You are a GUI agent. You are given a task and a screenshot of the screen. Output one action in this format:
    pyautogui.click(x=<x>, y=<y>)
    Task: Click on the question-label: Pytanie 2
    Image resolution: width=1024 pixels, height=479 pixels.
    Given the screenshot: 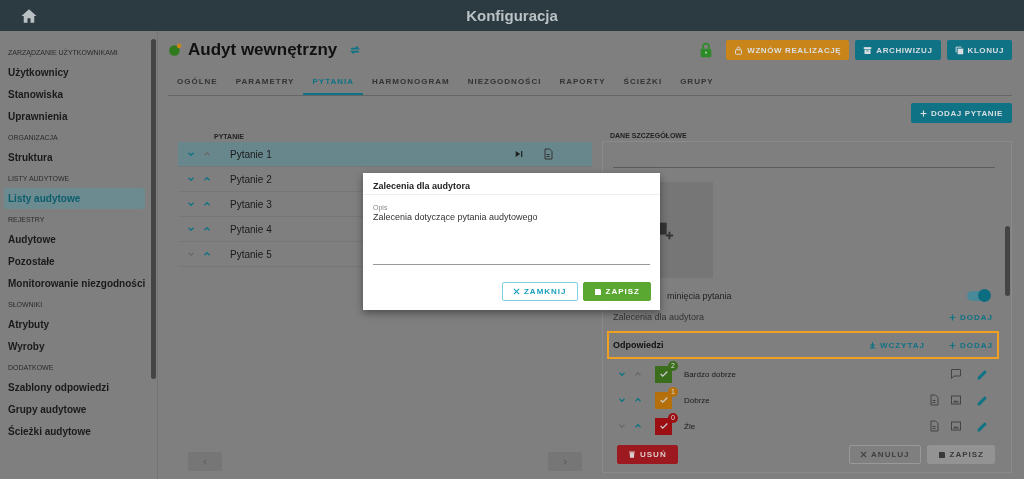 What is the action you would take?
    pyautogui.click(x=250, y=179)
    